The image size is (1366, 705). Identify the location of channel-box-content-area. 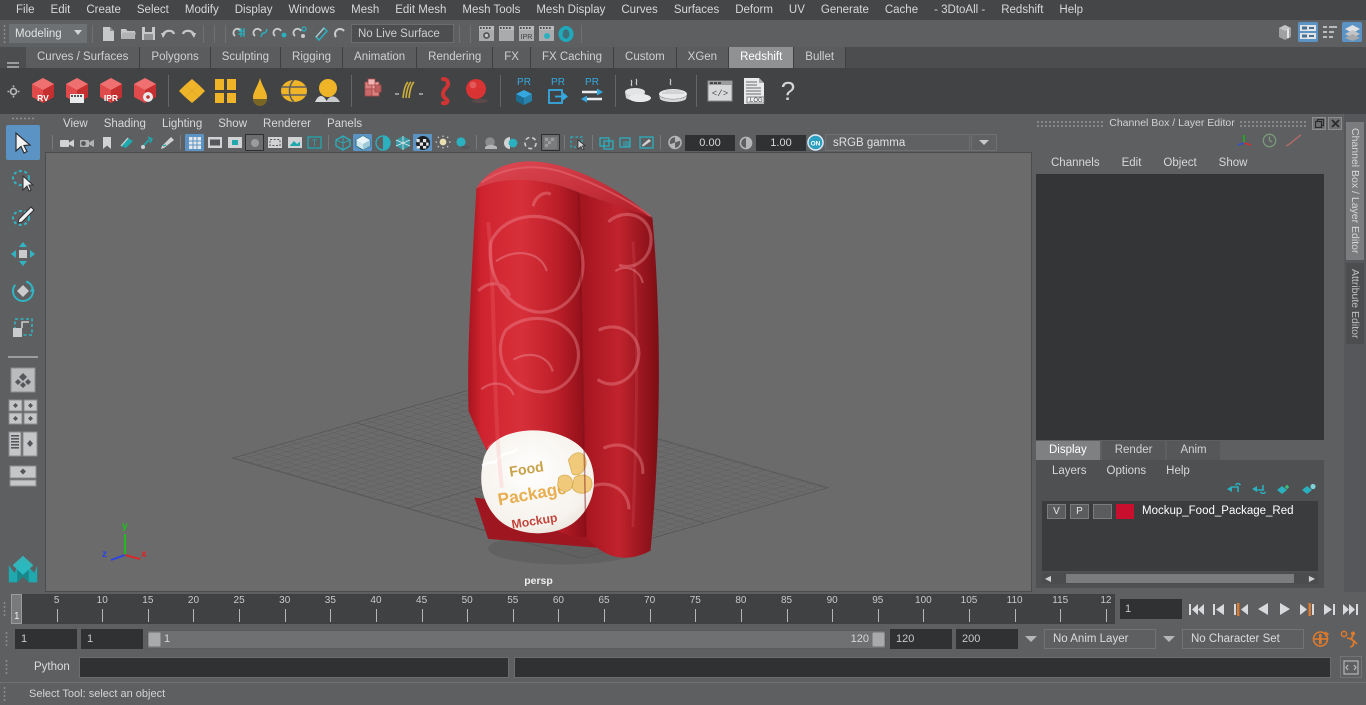
(1180, 307).